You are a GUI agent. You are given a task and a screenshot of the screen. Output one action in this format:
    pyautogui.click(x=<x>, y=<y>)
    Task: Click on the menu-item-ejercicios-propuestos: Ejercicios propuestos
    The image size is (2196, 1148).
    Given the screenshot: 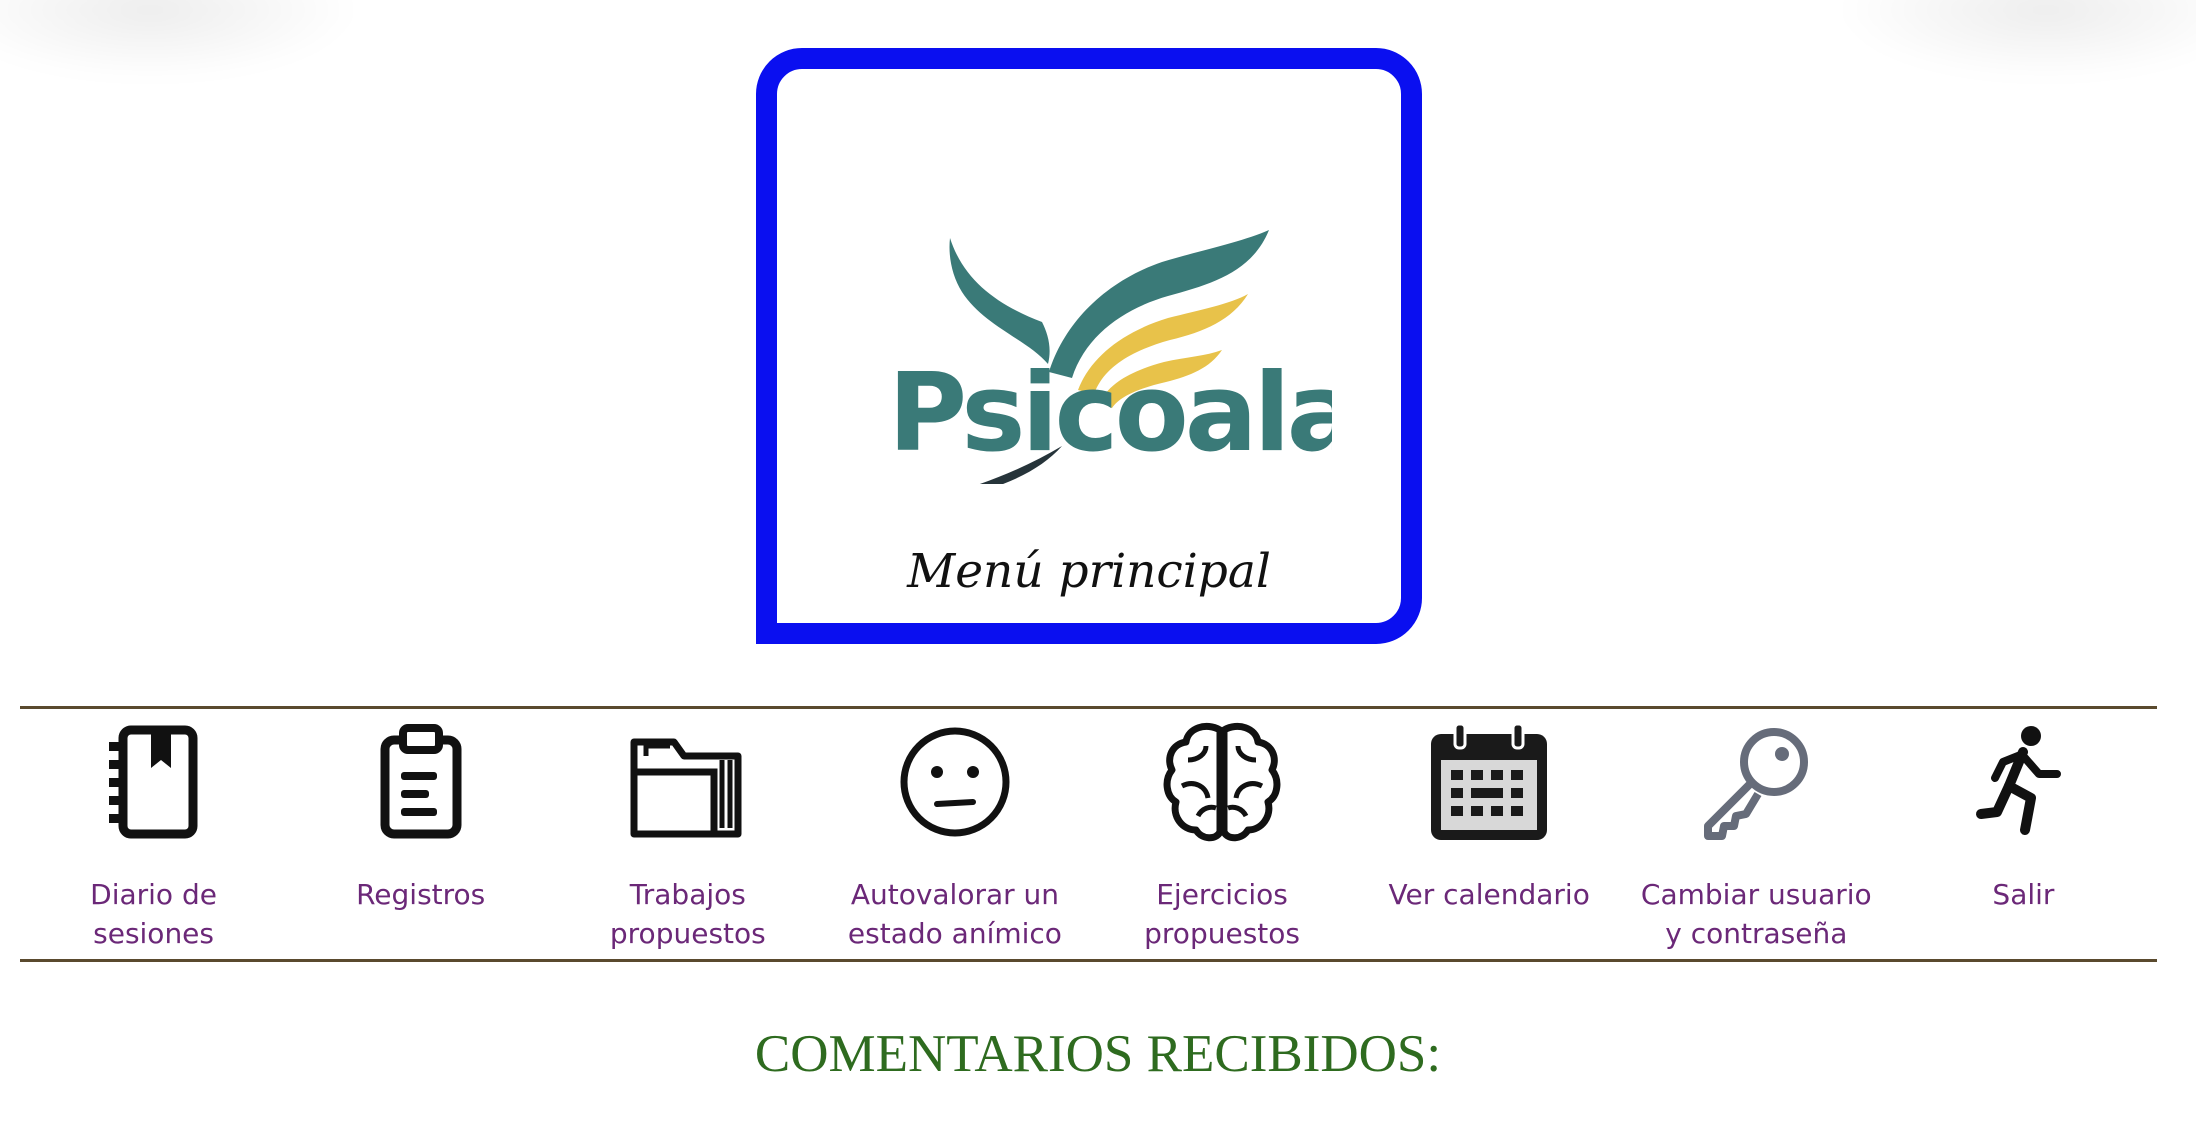 What is the action you would take?
    pyautogui.click(x=1222, y=834)
    